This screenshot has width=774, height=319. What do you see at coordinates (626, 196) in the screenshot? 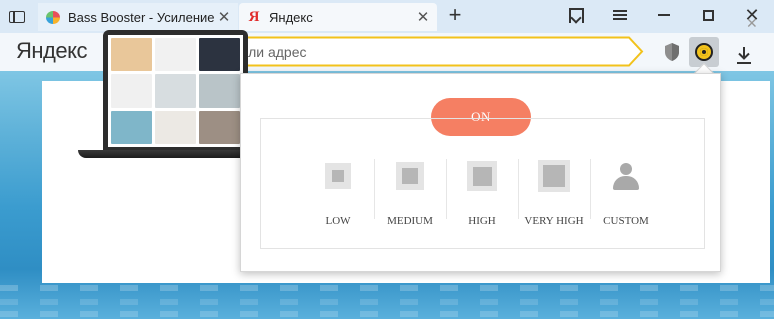
I see `preset-custom: CUSTOM` at bounding box center [626, 196].